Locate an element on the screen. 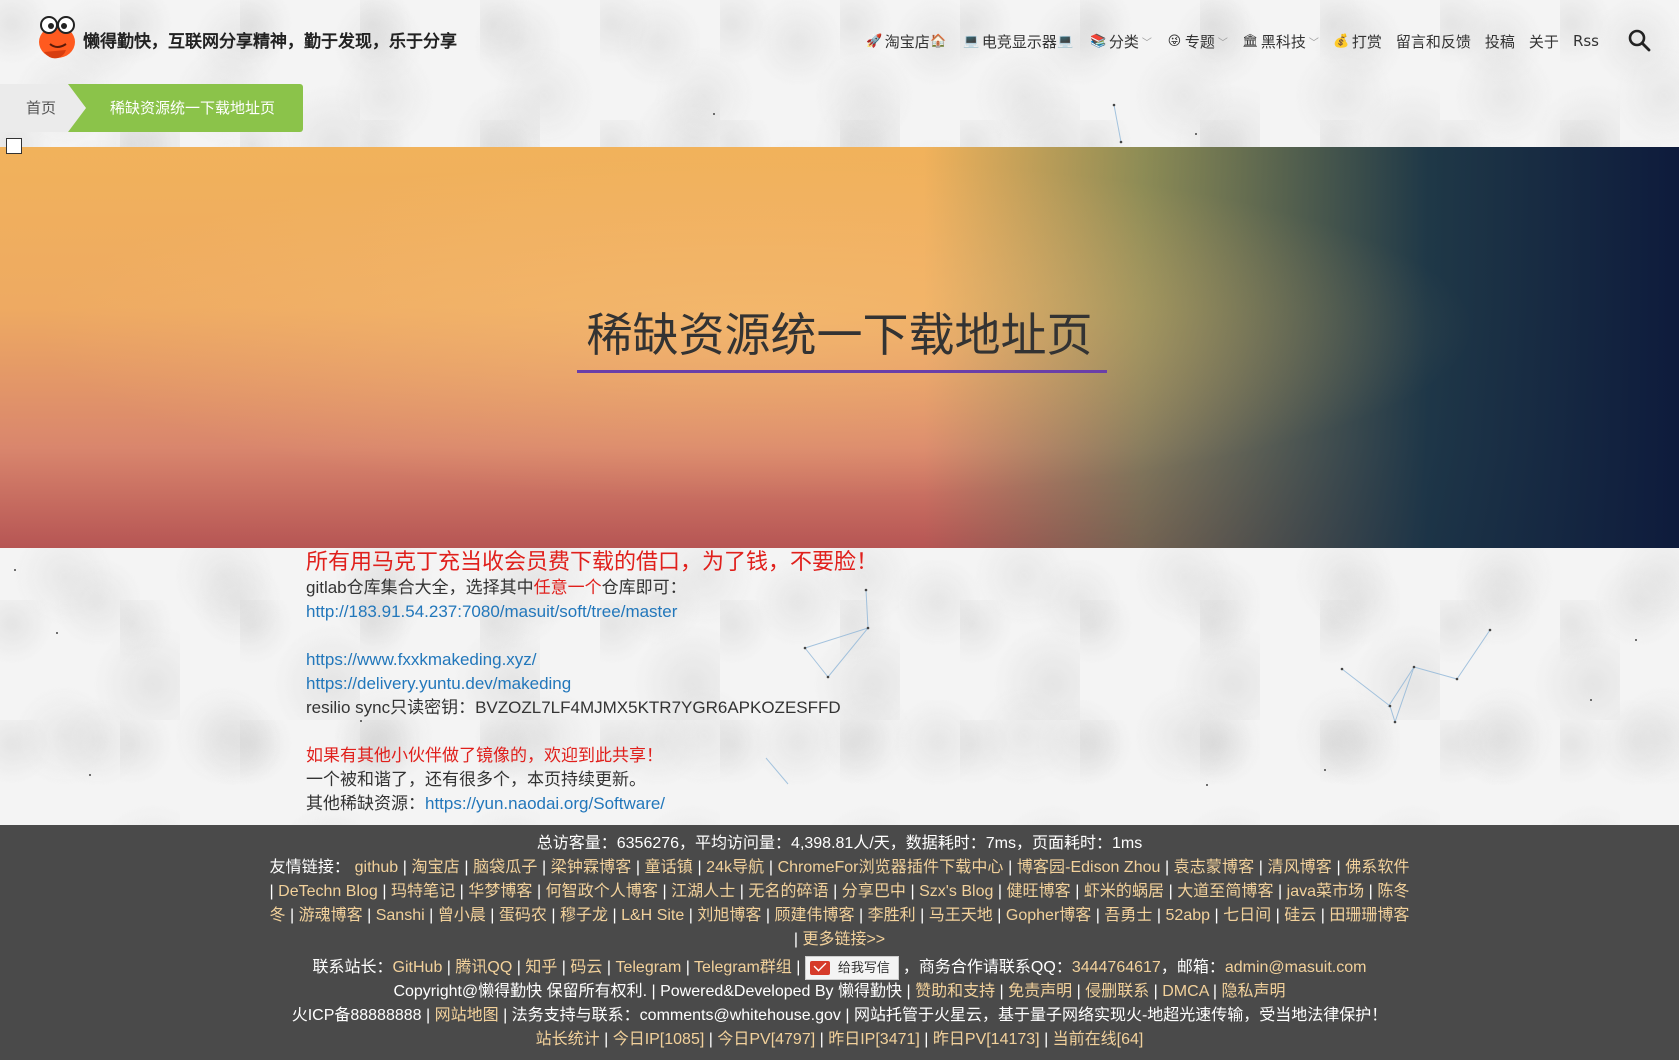 The width and height of the screenshot is (1679, 1060). friend-link: 24k导航 is located at coordinates (735, 867).